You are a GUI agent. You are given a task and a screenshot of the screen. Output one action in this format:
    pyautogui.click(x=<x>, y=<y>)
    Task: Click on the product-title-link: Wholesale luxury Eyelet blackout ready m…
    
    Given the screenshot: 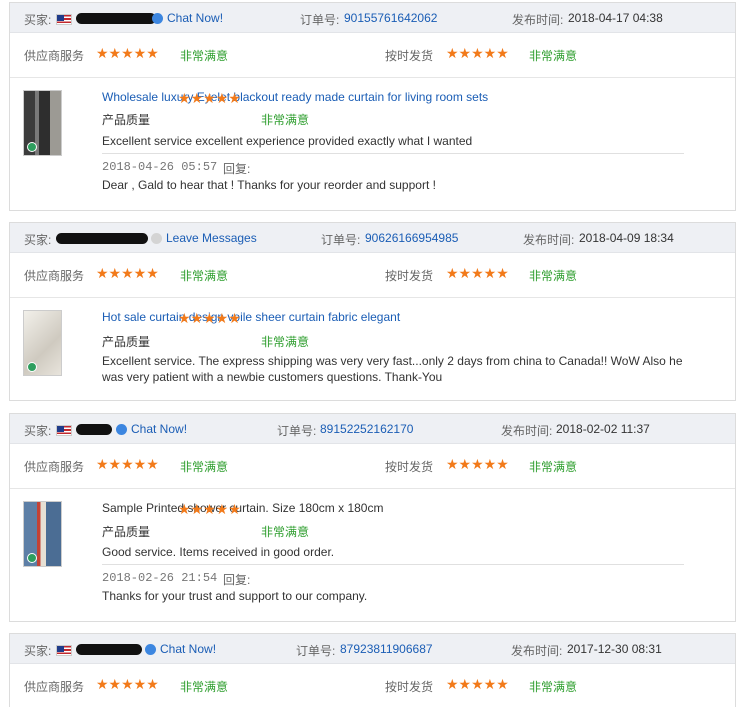 What is the action you would take?
    pyautogui.click(x=295, y=97)
    